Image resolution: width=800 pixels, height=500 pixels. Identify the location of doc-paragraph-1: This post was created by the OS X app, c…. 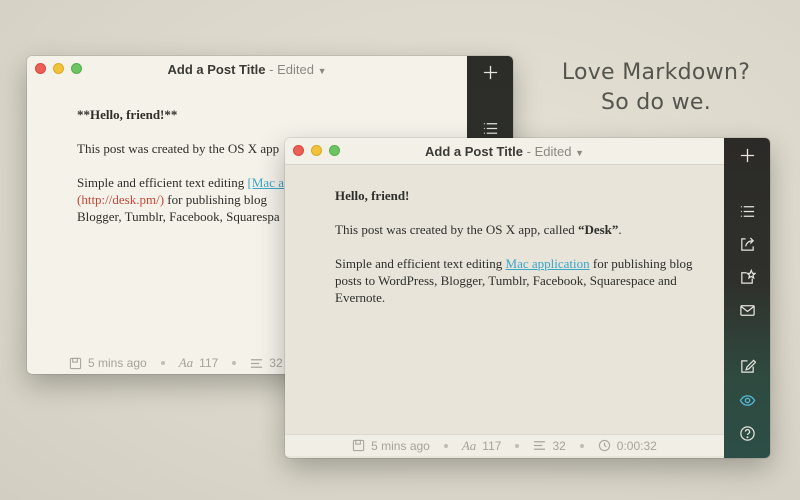
(515, 229).